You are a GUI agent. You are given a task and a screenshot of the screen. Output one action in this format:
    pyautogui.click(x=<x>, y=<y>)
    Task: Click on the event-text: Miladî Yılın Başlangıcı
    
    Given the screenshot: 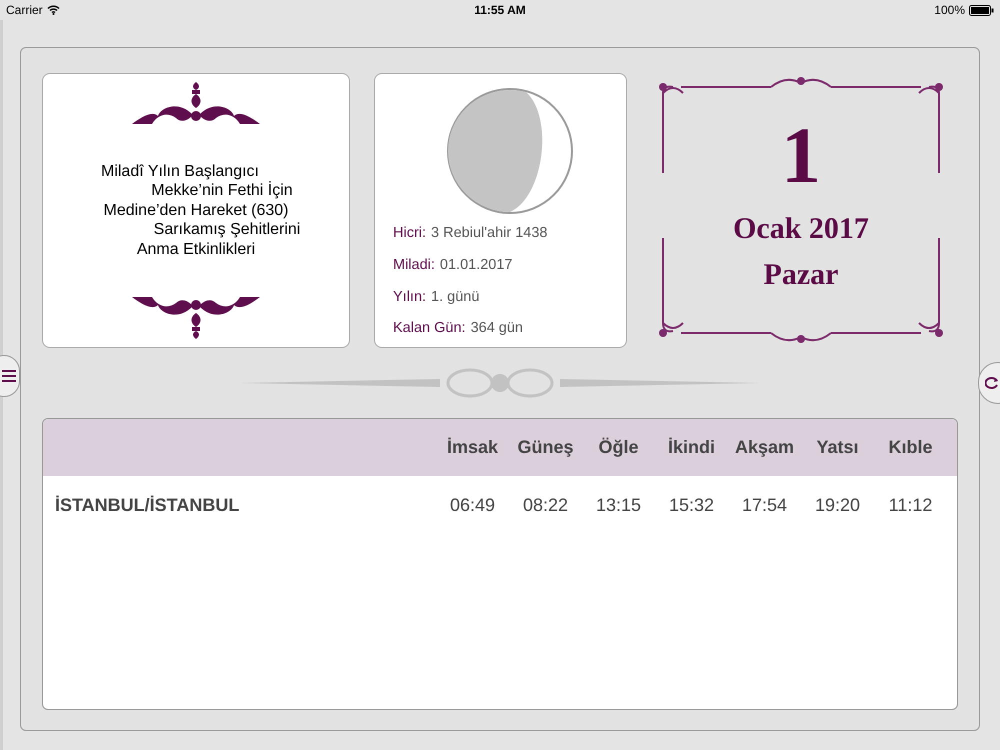 What is the action you would take?
    pyautogui.click(x=179, y=172)
    